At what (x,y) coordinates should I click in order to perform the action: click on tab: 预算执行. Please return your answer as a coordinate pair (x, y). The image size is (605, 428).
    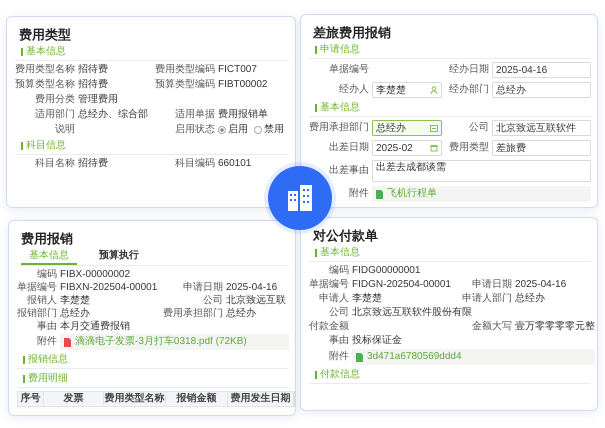
    Looking at the image, I should click on (119, 257).